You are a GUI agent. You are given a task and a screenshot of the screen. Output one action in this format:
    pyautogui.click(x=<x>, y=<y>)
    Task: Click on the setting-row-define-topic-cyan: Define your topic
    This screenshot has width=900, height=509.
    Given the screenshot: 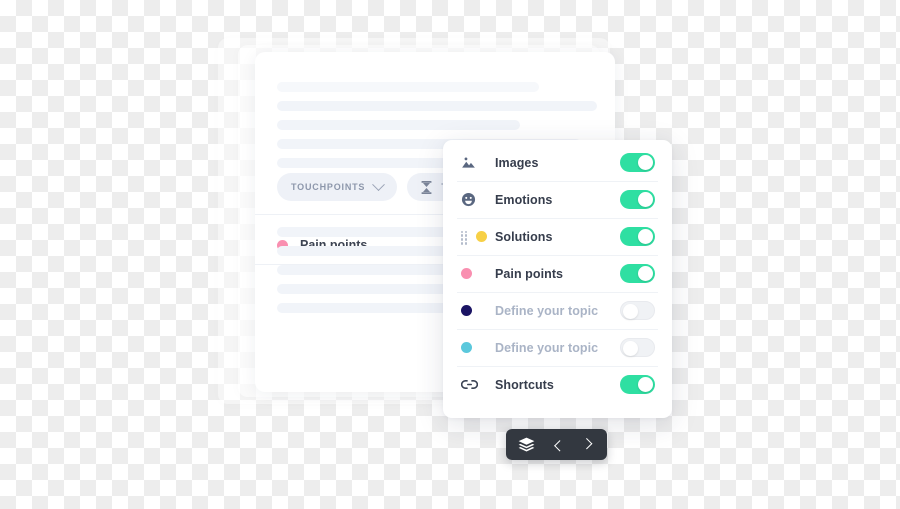 What is the action you would take?
    pyautogui.click(x=557, y=347)
    